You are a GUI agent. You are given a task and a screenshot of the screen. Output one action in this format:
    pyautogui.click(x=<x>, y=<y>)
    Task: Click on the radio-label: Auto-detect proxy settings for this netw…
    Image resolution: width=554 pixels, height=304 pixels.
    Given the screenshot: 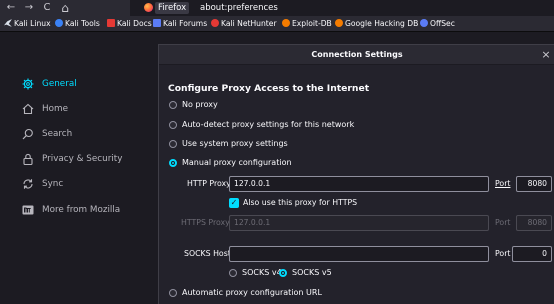 What is the action you would take?
    pyautogui.click(x=268, y=124)
    